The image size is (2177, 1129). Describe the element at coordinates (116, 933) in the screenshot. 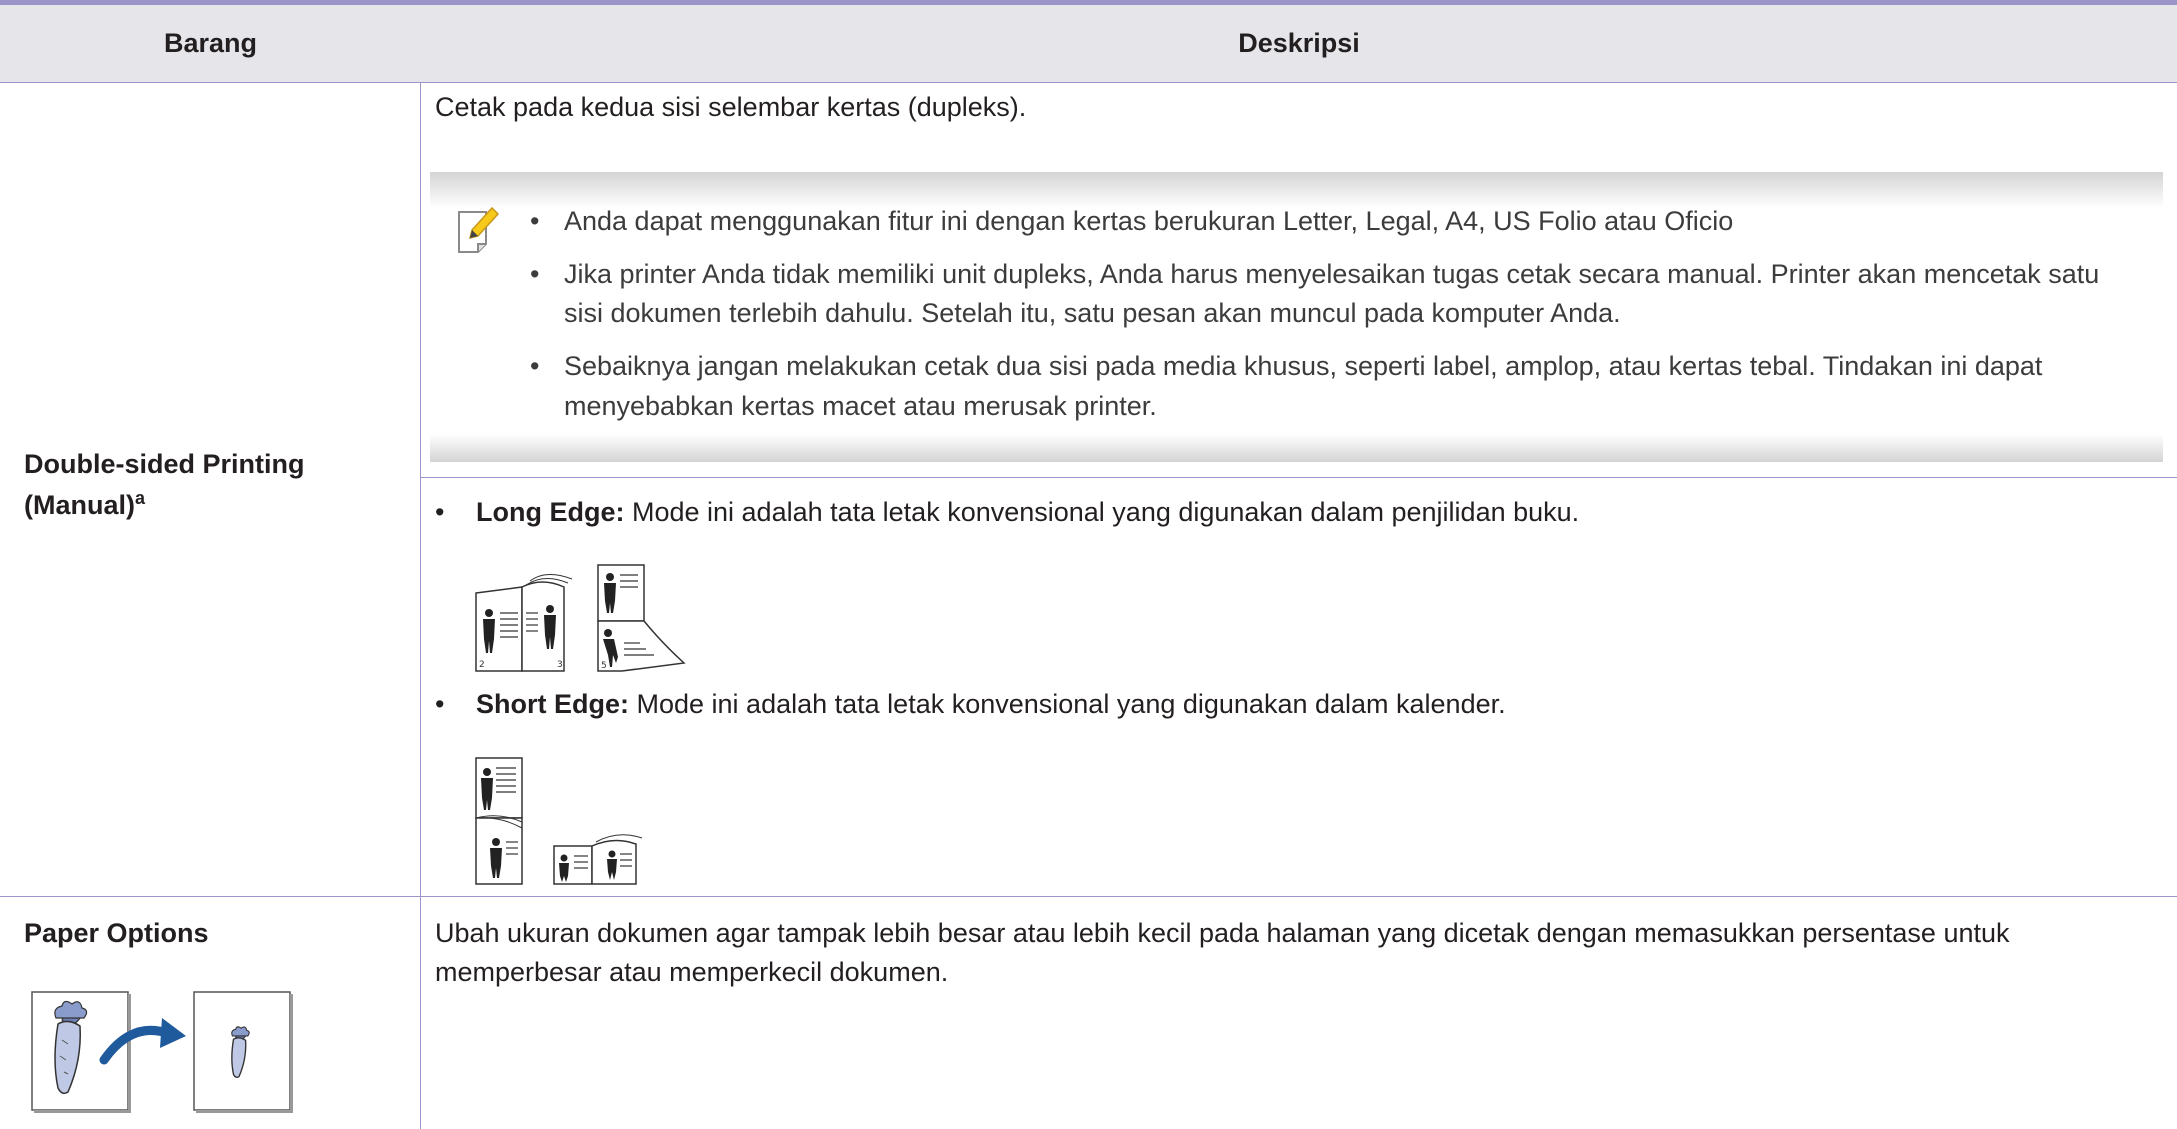

I see `item-label-paper-options: Paper Options` at that location.